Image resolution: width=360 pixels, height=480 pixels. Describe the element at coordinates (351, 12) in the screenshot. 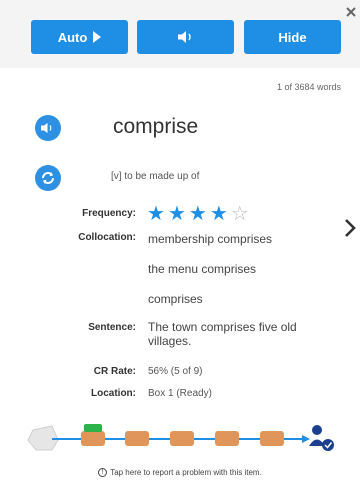

I see `close-icon` at that location.